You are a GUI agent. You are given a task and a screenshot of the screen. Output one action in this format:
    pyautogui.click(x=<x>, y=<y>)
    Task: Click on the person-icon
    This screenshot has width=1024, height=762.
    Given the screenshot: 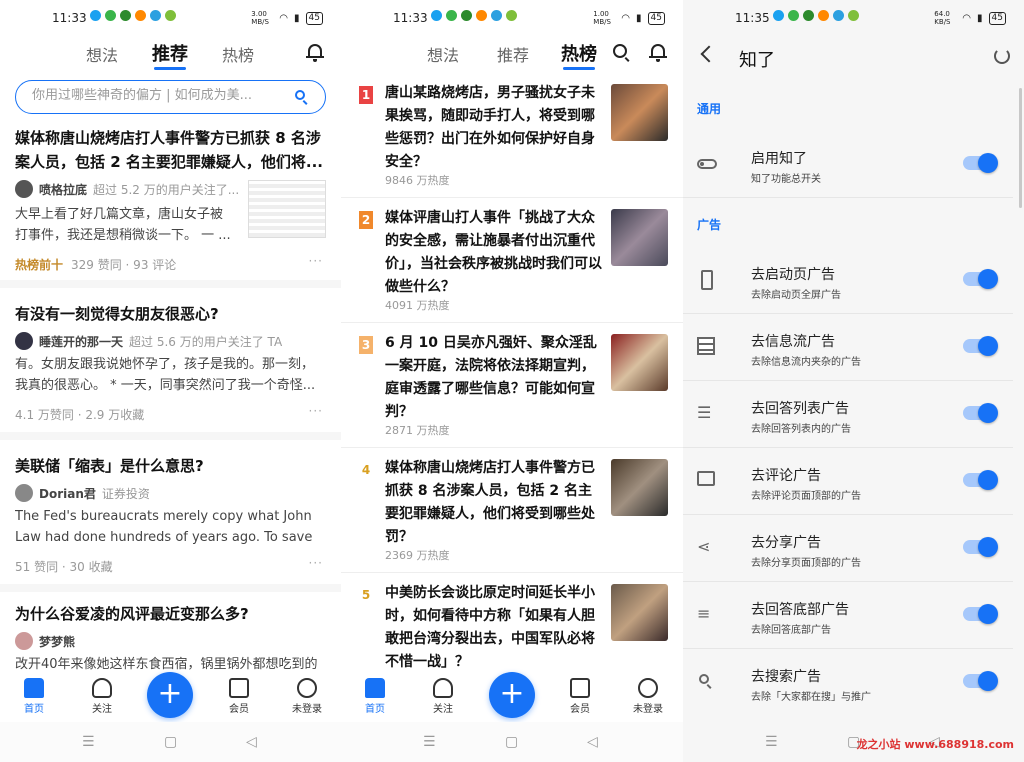 What is the action you would take?
    pyautogui.click(x=443, y=688)
    